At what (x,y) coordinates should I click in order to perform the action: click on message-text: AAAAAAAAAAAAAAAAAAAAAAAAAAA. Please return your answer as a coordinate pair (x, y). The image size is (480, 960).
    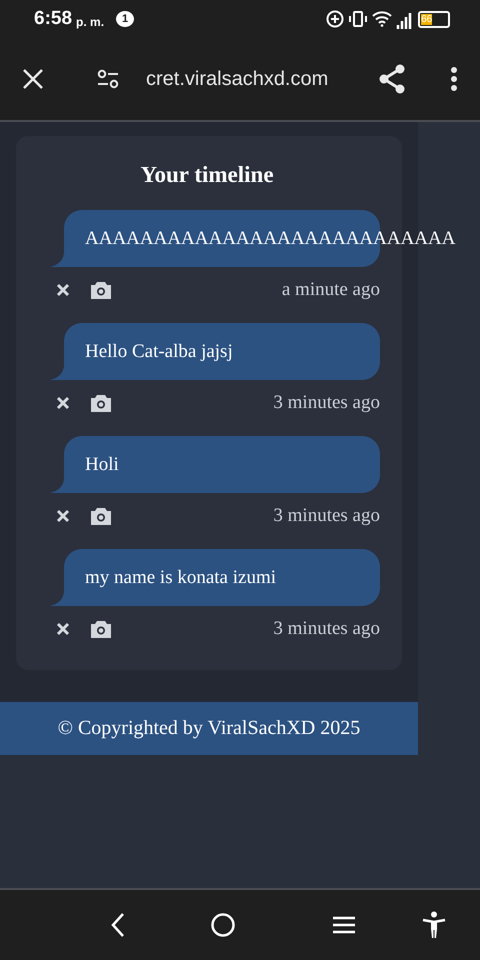
    Looking at the image, I should click on (270, 239).